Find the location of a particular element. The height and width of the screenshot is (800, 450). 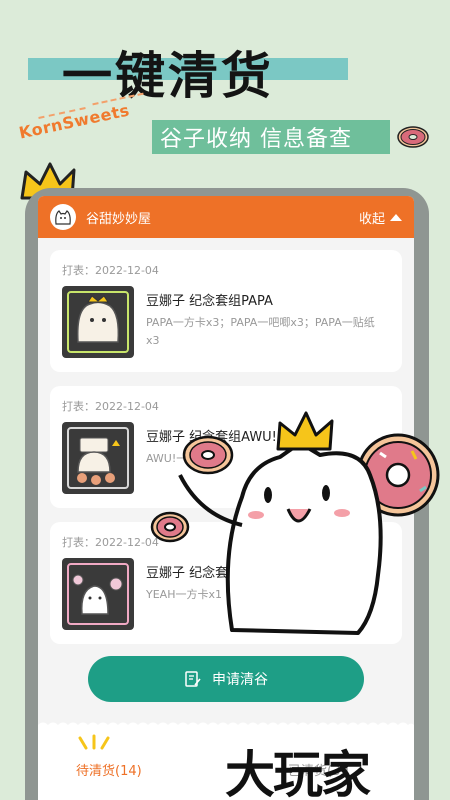

cat-icon is located at coordinates (63, 217).